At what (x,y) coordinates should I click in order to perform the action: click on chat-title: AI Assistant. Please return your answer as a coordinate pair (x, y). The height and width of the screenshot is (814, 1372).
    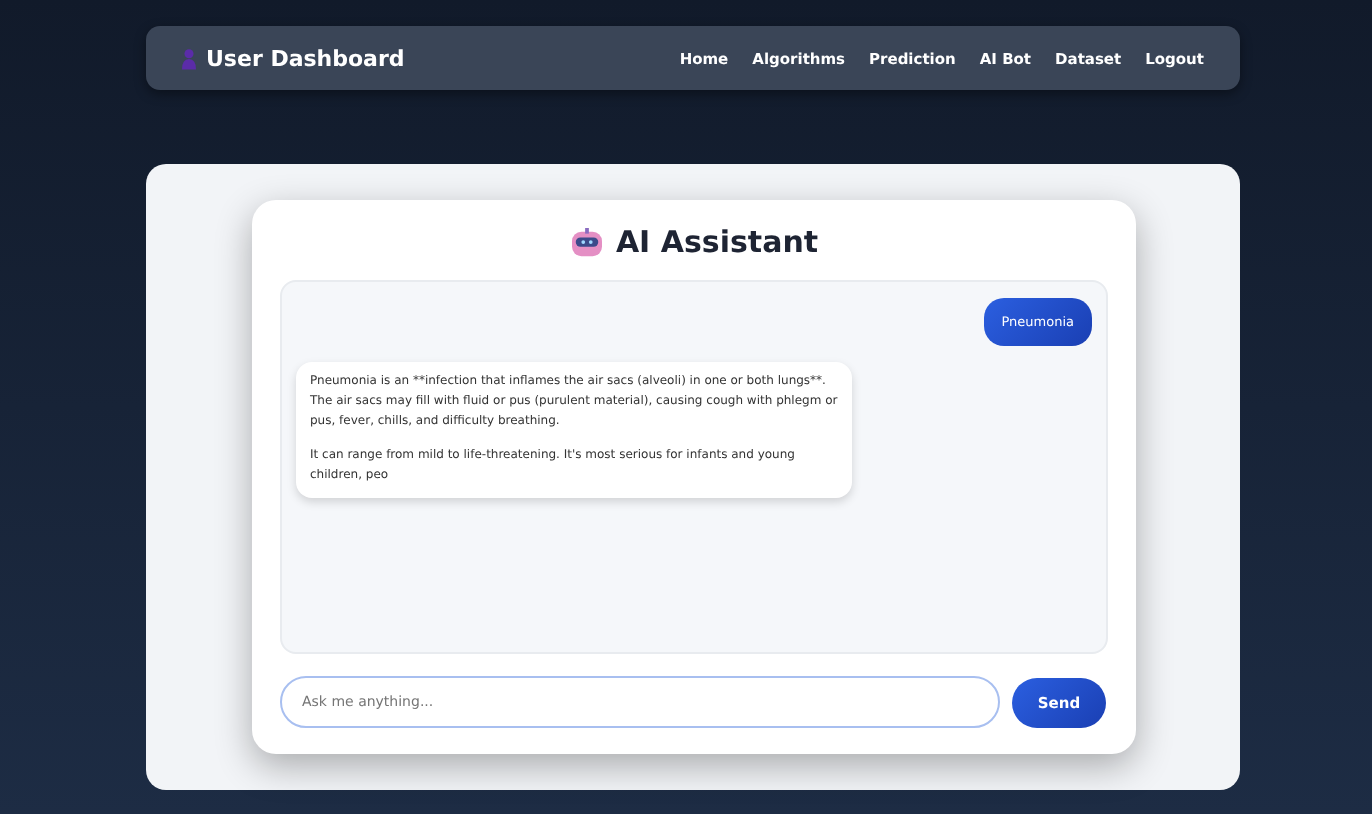
    Looking at the image, I should click on (717, 242).